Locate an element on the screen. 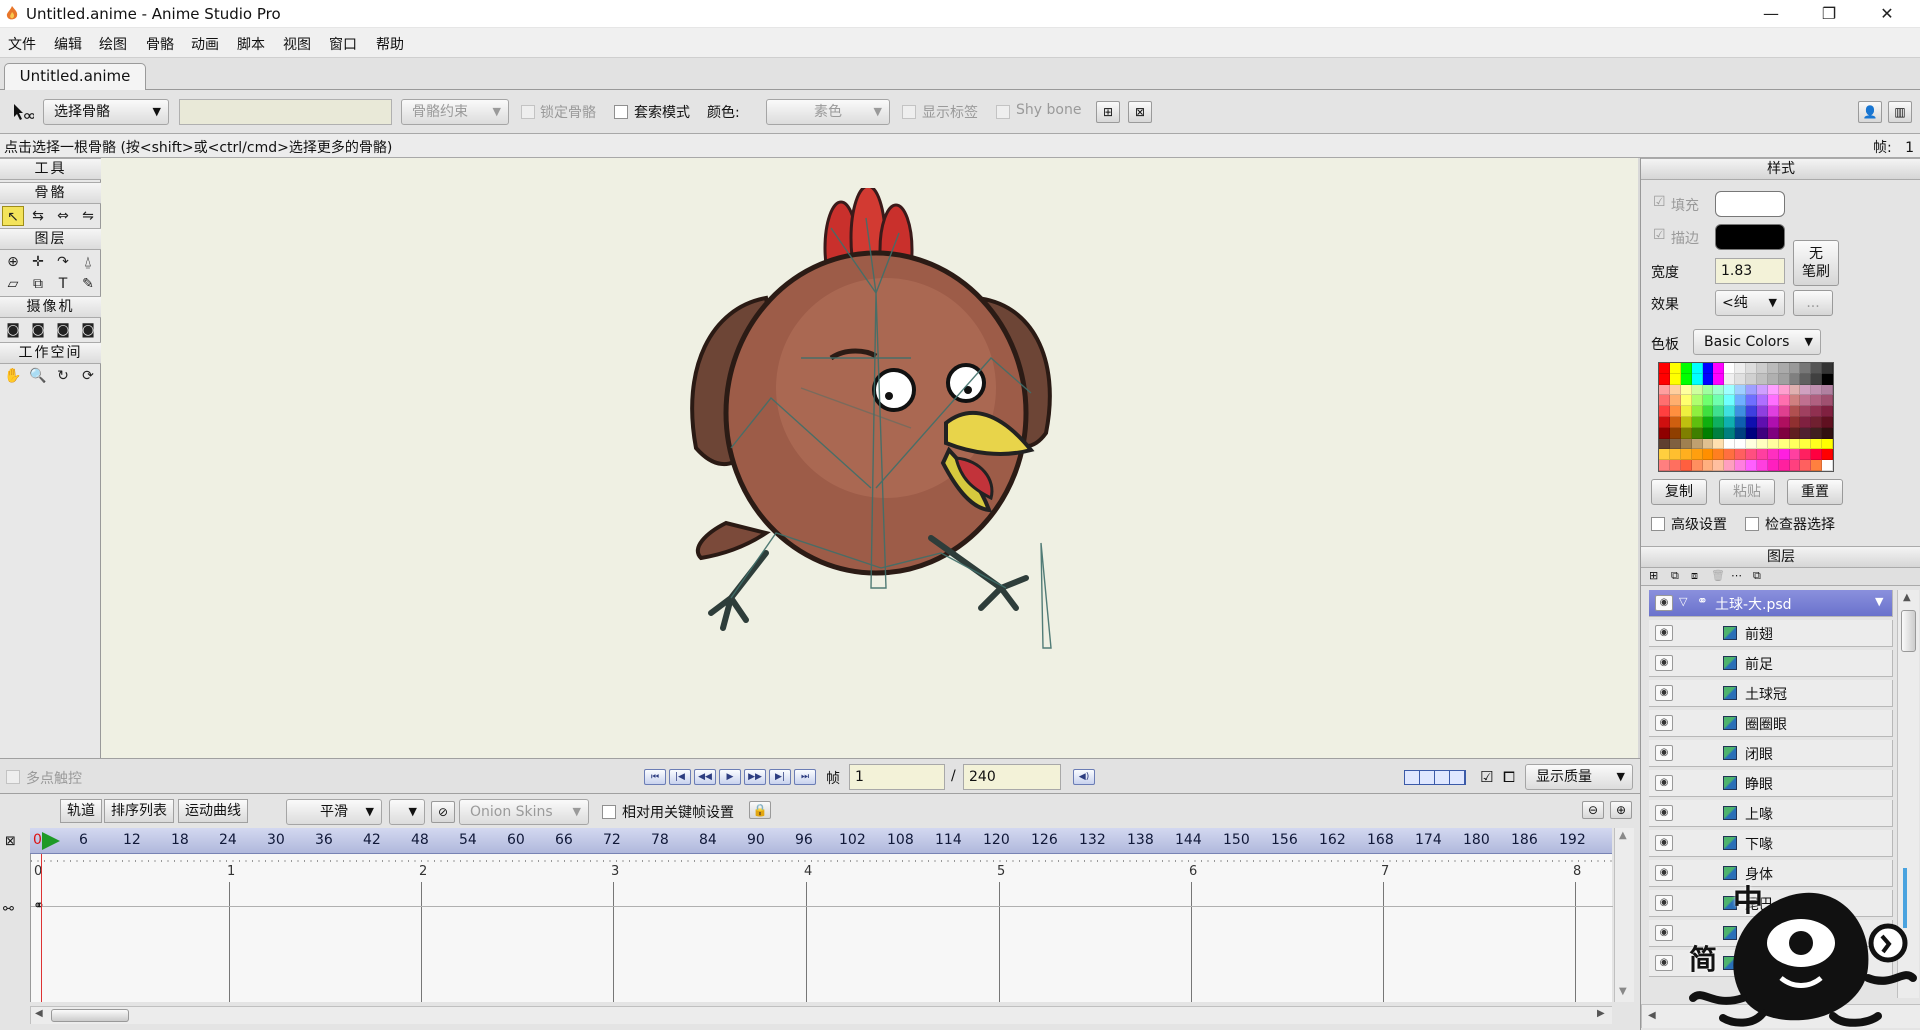 The width and height of the screenshot is (1920, 1030). step-forward-icon: ▶▶ is located at coordinates (755, 777).